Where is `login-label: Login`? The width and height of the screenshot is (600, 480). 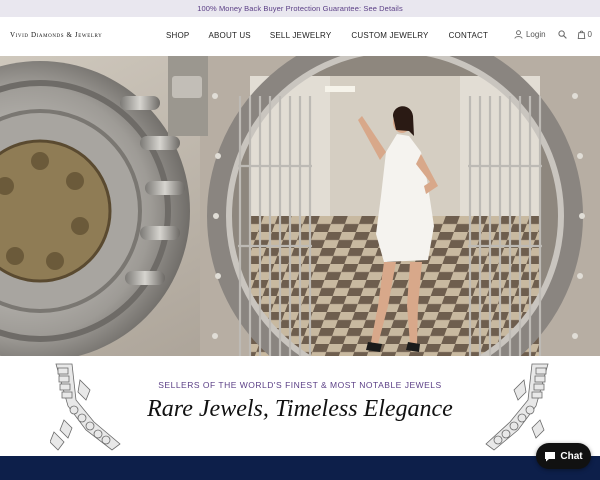 login-label: Login is located at coordinates (535, 34).